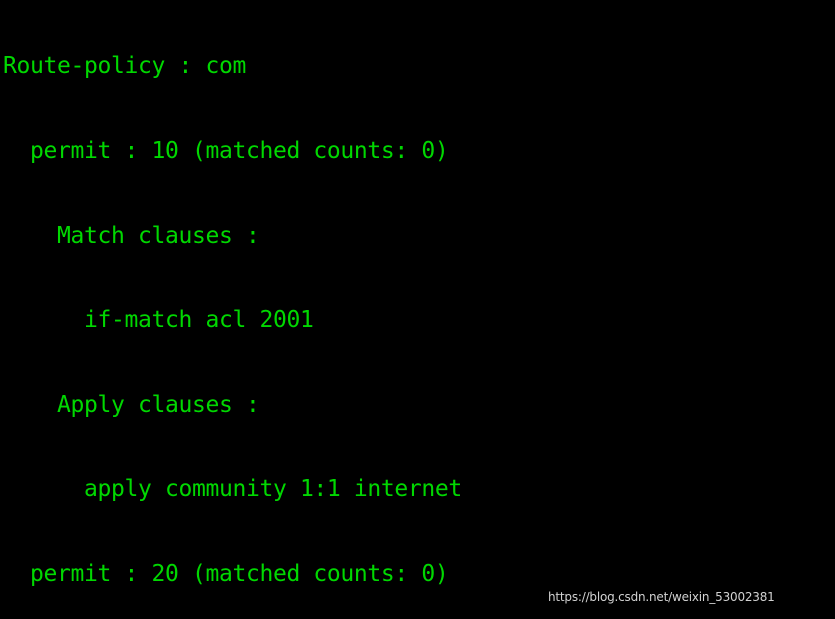 This screenshot has height=619, width=835. Describe the element at coordinates (226, 573) in the screenshot. I see `terminal-line: permit : 20 (matched counts: 0)` at that location.